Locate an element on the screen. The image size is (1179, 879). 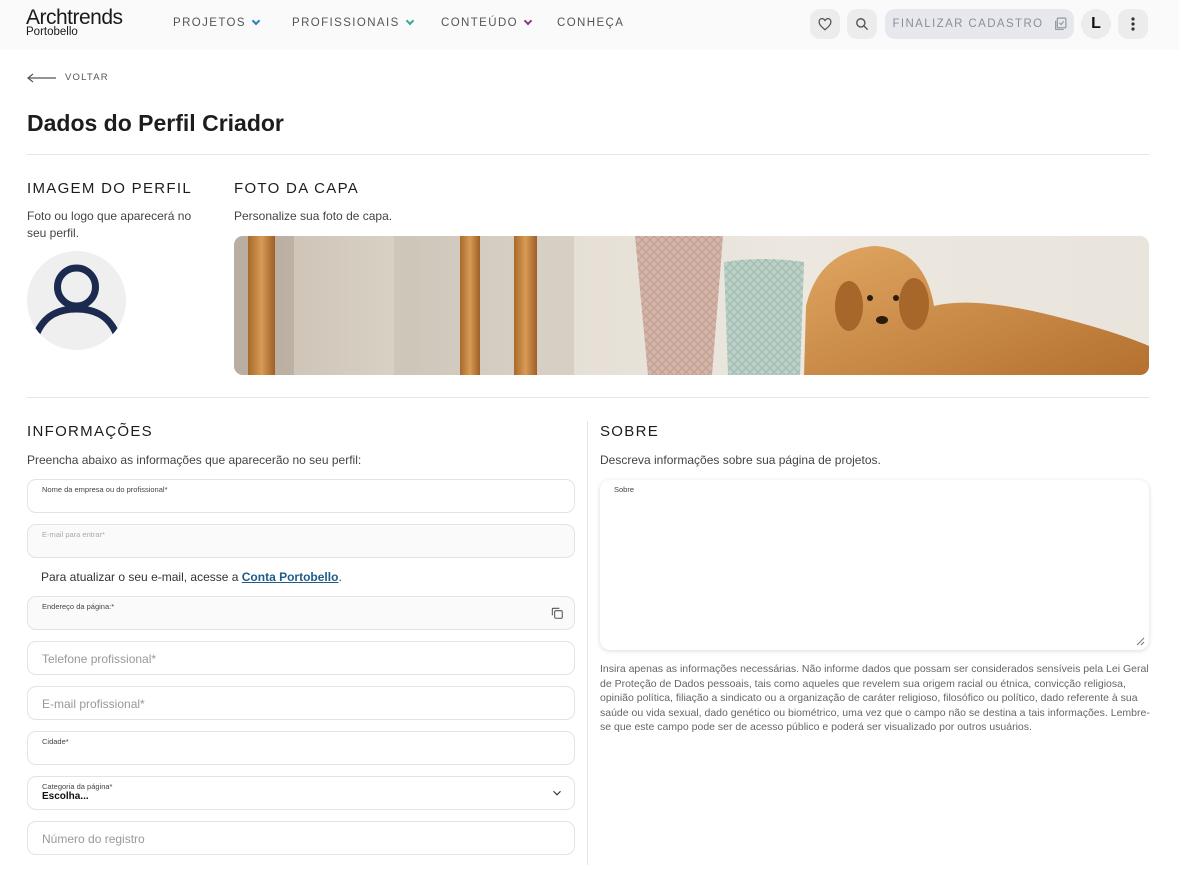
nav-profissionais: PROFISSIONAIS is located at coordinates (353, 22).